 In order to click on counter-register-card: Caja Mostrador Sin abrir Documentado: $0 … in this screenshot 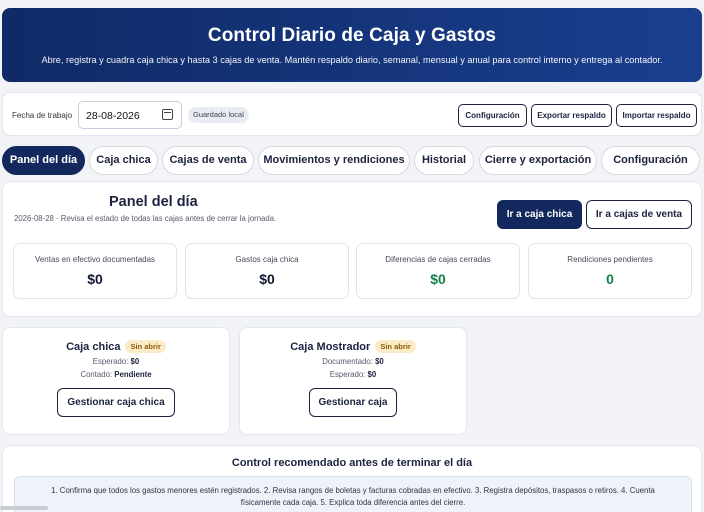, I will do `click(353, 381)`.